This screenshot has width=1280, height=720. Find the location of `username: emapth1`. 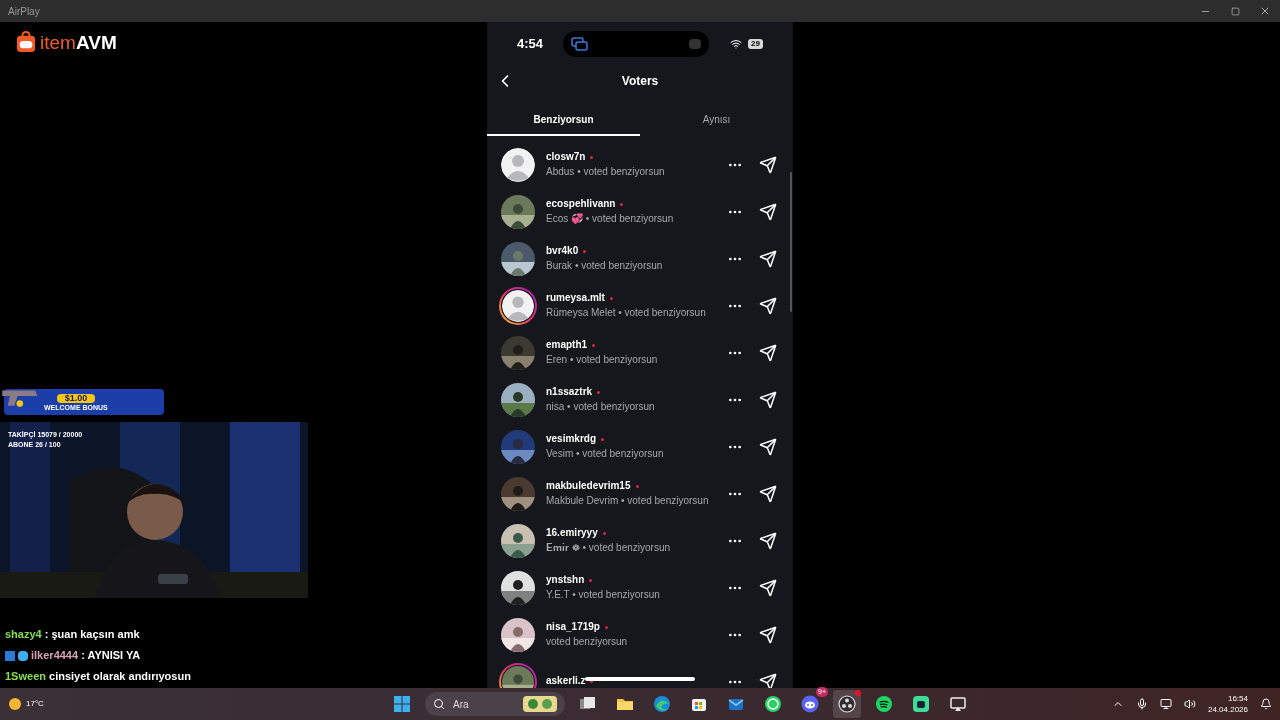

username: emapth1 is located at coordinates (567, 345).